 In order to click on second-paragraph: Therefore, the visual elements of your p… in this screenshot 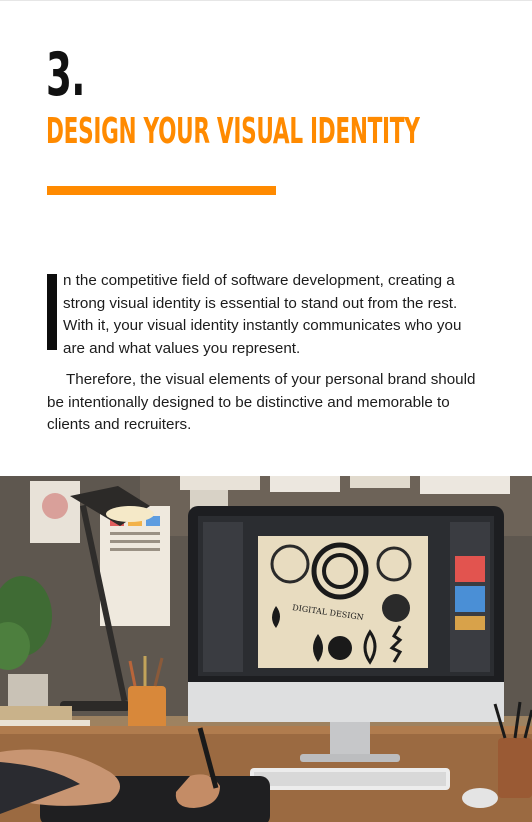, I will do `click(261, 402)`.